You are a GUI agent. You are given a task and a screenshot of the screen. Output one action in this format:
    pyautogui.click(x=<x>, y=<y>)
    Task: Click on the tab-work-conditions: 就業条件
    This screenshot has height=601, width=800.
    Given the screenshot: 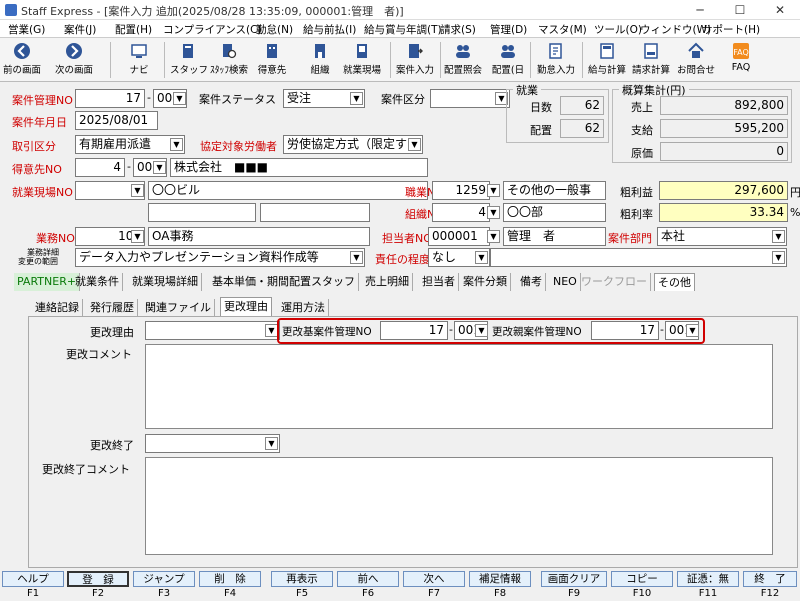 What is the action you would take?
    pyautogui.click(x=97, y=282)
    